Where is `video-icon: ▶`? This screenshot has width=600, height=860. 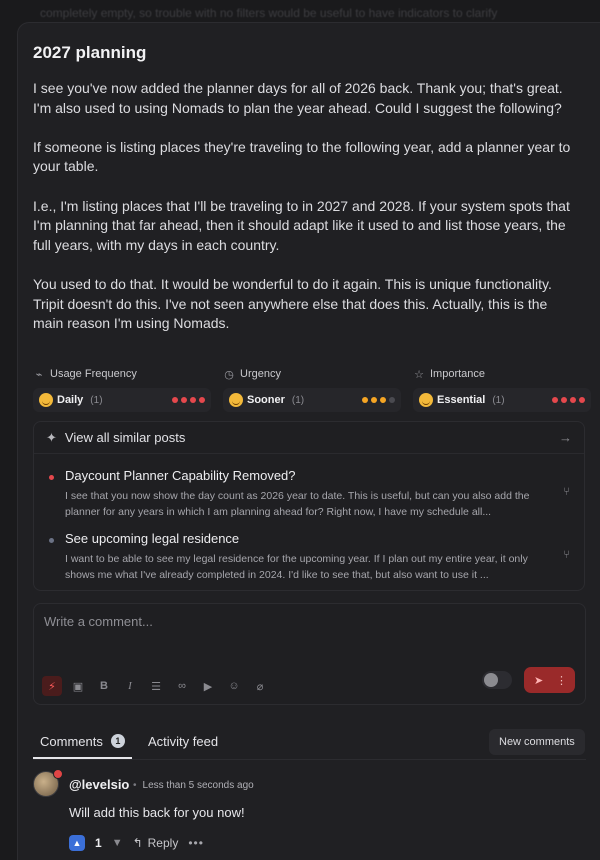 video-icon: ▶ is located at coordinates (208, 686).